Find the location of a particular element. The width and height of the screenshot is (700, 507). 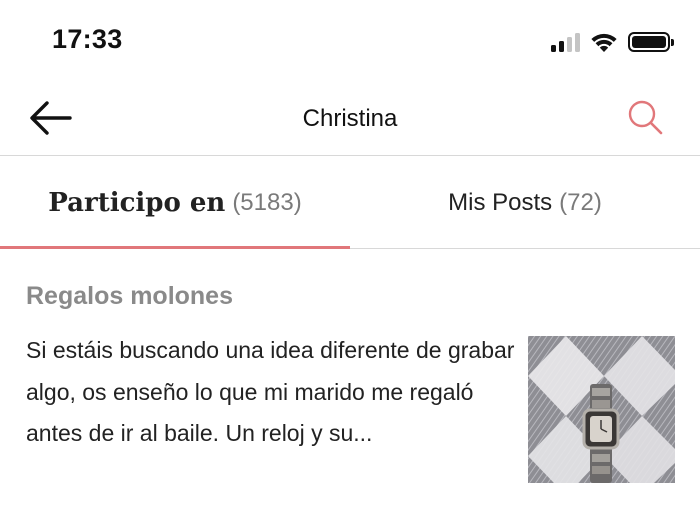

search-icon is located at coordinates (645, 117).